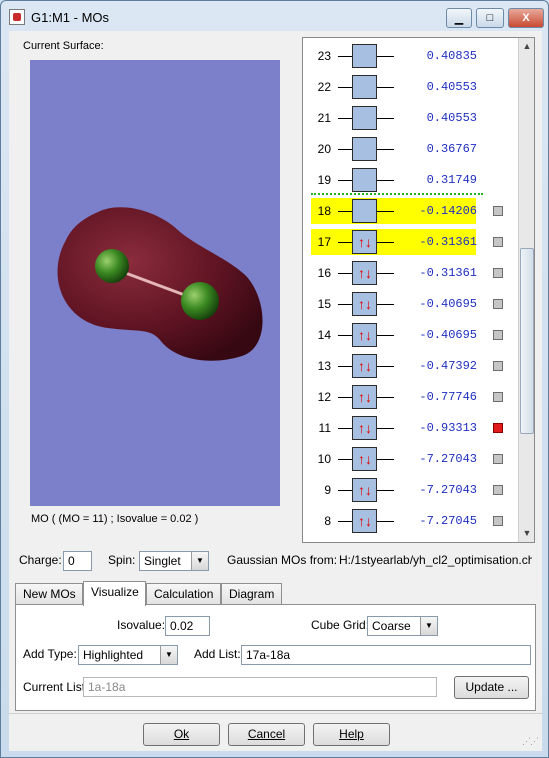 The image size is (549, 758). I want to click on ok-button: Ok, so click(181, 734).